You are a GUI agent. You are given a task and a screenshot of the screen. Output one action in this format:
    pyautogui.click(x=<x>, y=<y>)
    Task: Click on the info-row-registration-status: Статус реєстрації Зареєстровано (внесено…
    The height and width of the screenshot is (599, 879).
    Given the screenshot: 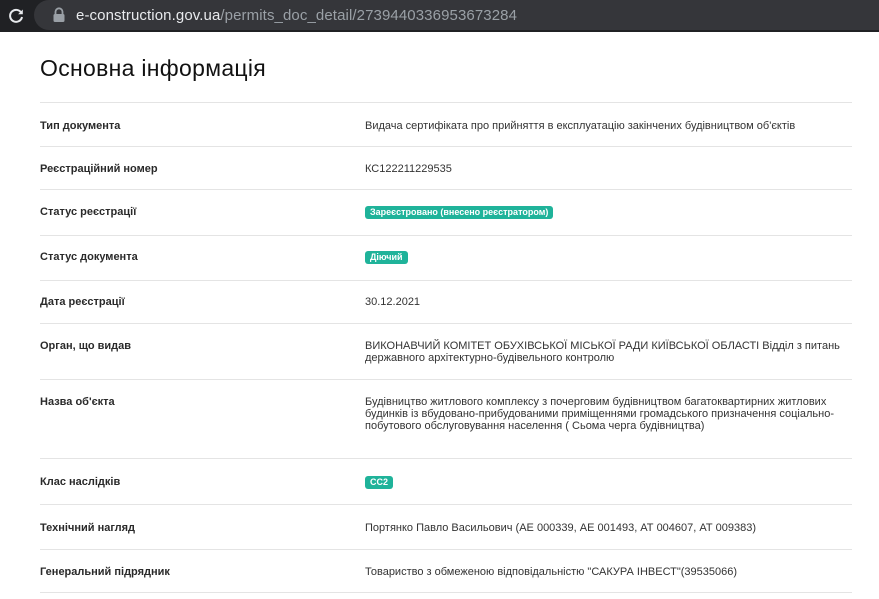 What is the action you would take?
    pyautogui.click(x=446, y=213)
    